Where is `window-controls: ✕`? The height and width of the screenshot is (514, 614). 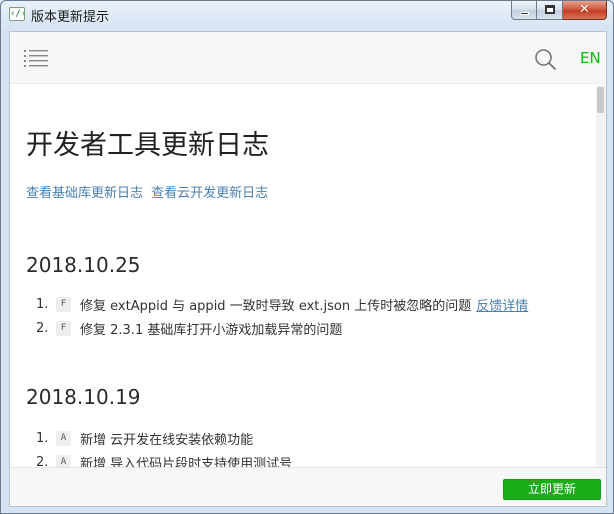
window-controls: ✕ is located at coordinates (559, 11).